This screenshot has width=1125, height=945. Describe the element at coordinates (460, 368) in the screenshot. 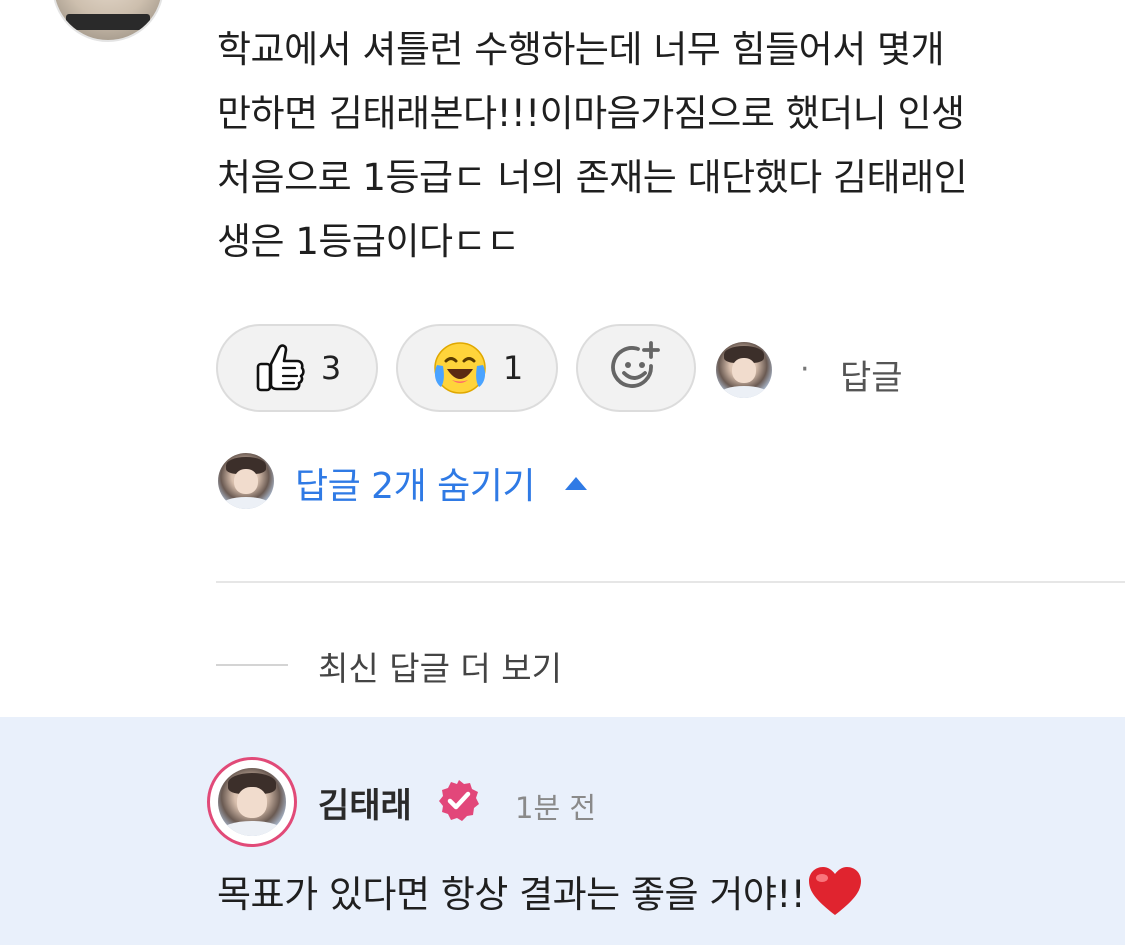

I see `crying-laughing-icon` at that location.